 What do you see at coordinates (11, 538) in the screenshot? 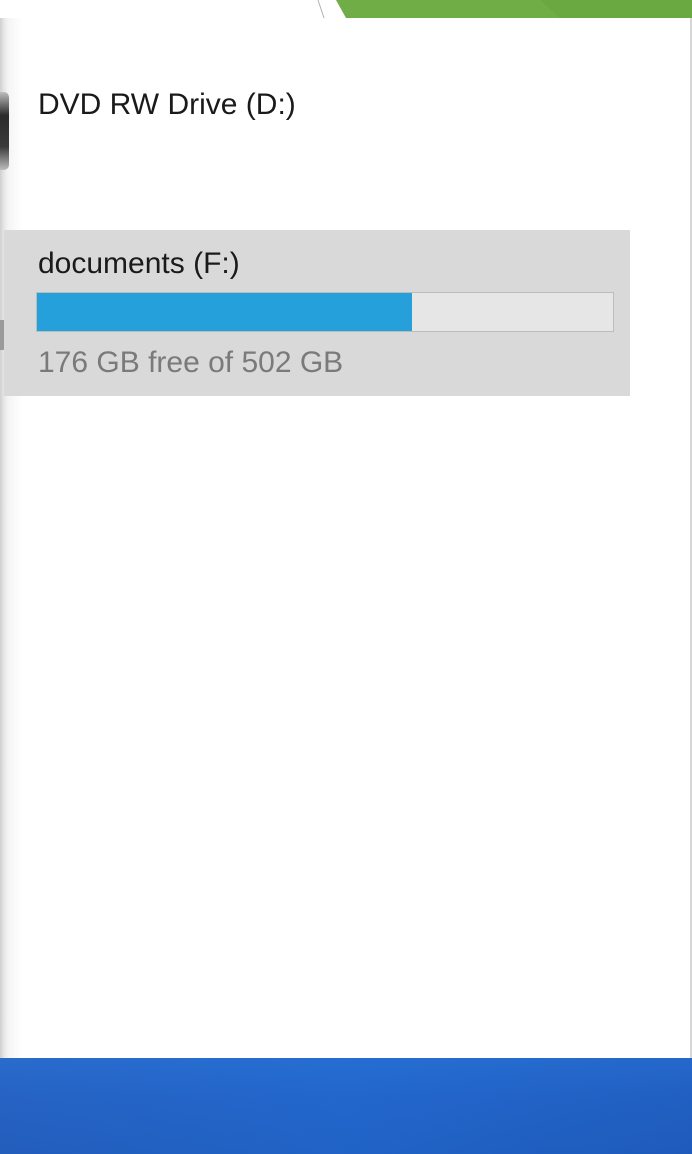
I see `window-left-edge` at bounding box center [11, 538].